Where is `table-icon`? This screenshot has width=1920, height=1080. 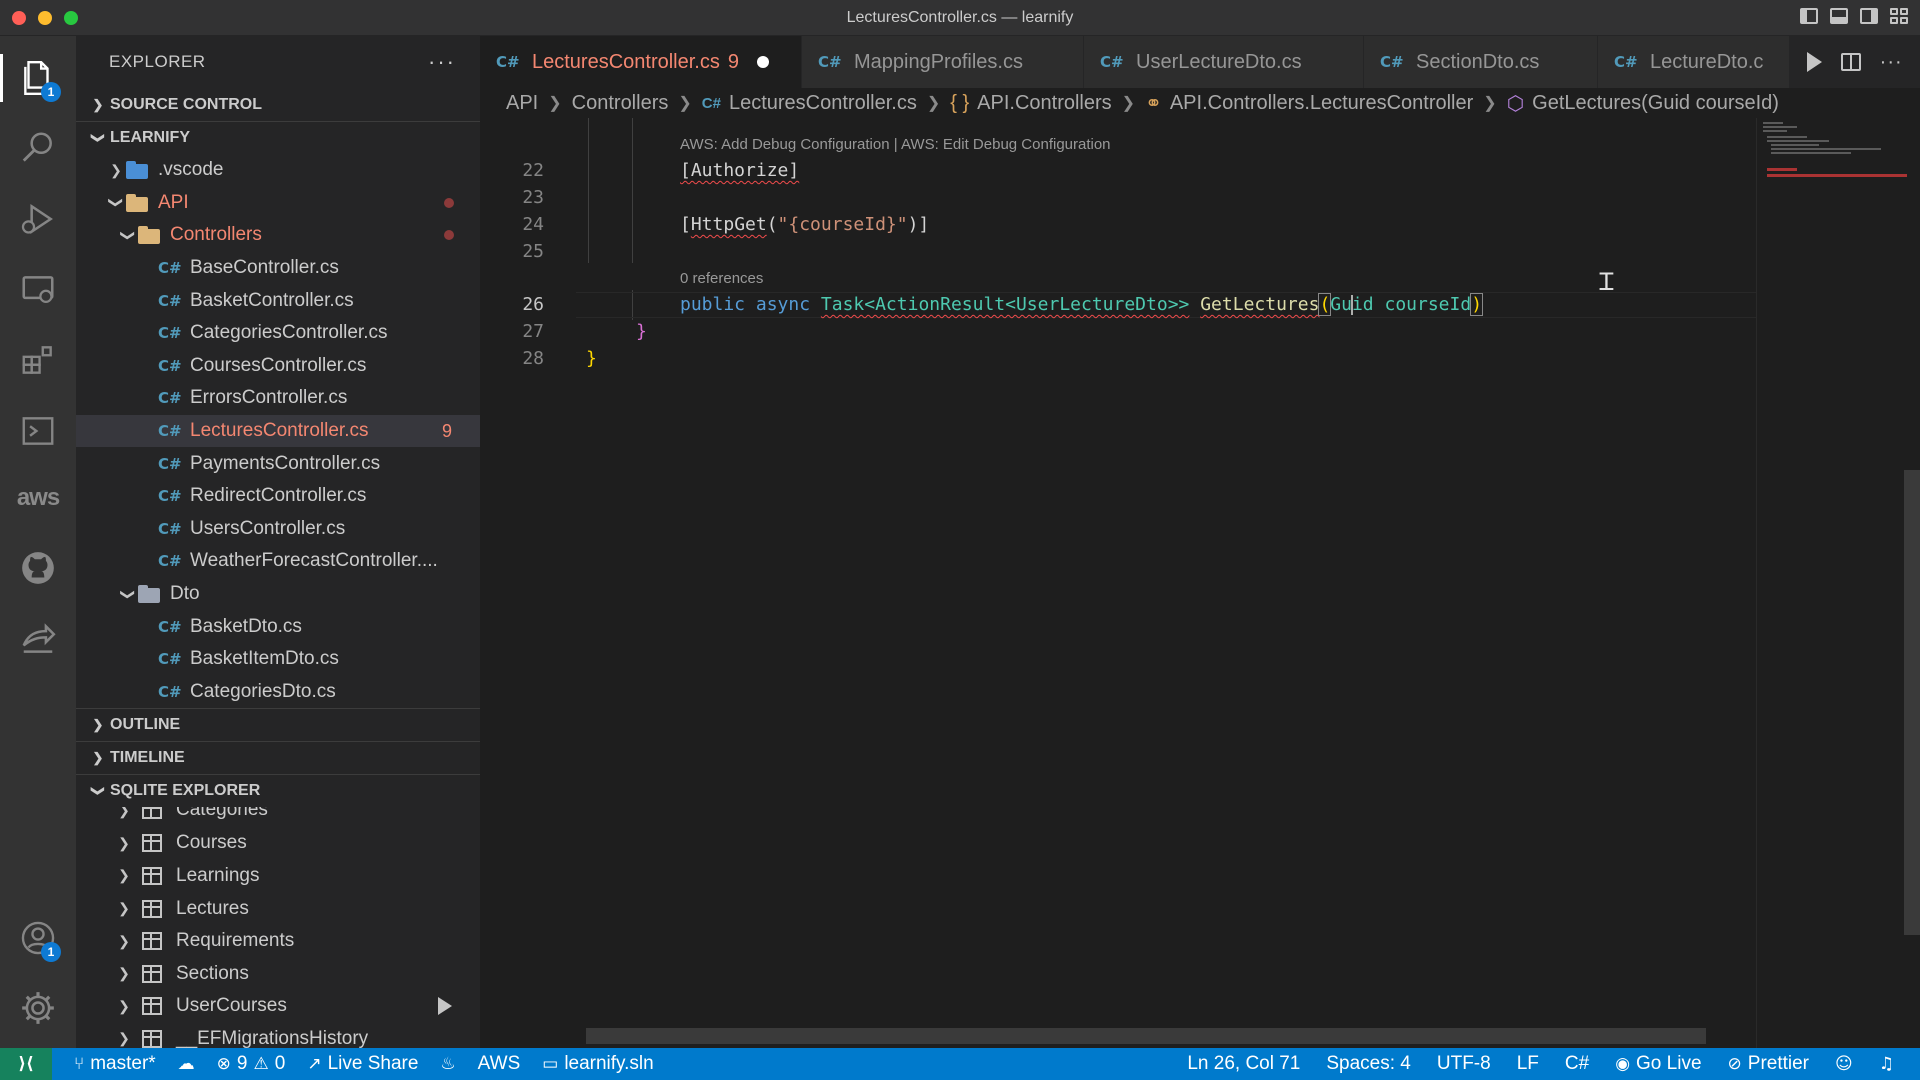 table-icon is located at coordinates (152, 908).